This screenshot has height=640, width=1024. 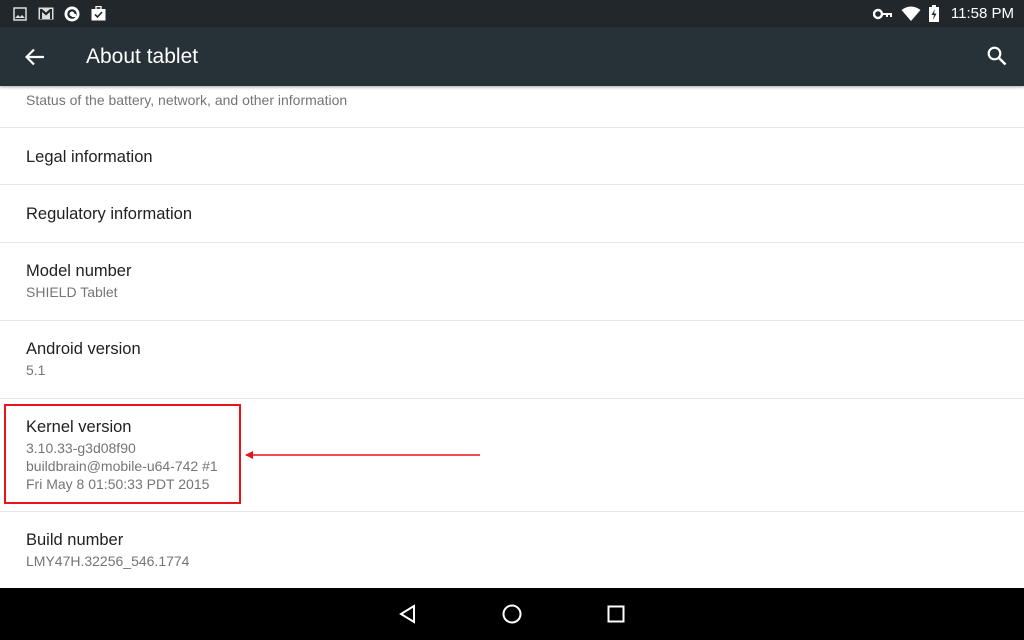 I want to click on android-version-value: 5.1, so click(x=36, y=370).